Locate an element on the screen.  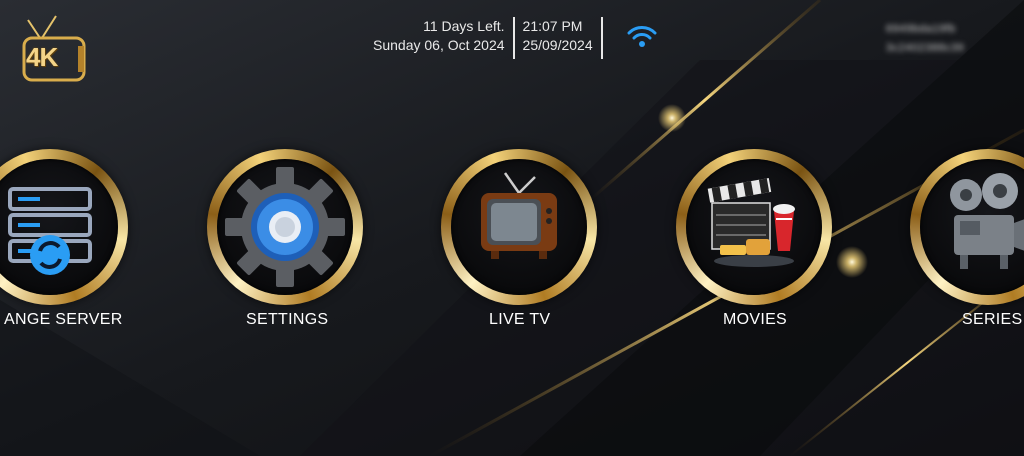
menu-item-change-server is located at coordinates (64, 227).